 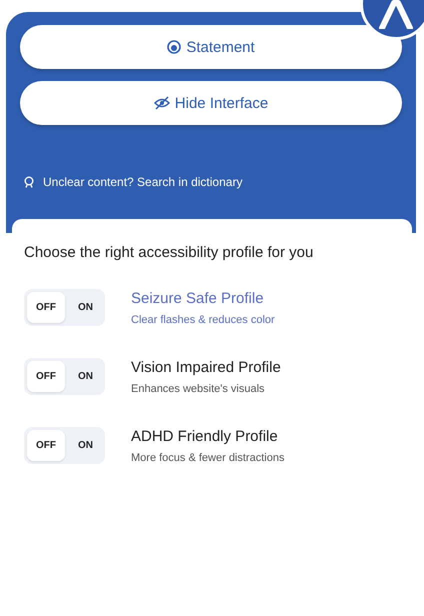 What do you see at coordinates (169, 253) in the screenshot?
I see `profiles-heading: Choose the right accessibility profile for you` at bounding box center [169, 253].